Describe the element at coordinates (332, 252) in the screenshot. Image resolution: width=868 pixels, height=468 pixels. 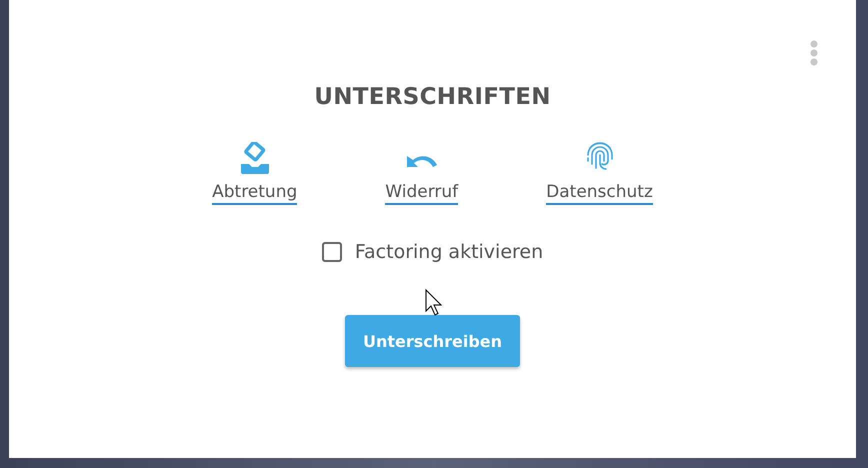
I see `checkbox` at that location.